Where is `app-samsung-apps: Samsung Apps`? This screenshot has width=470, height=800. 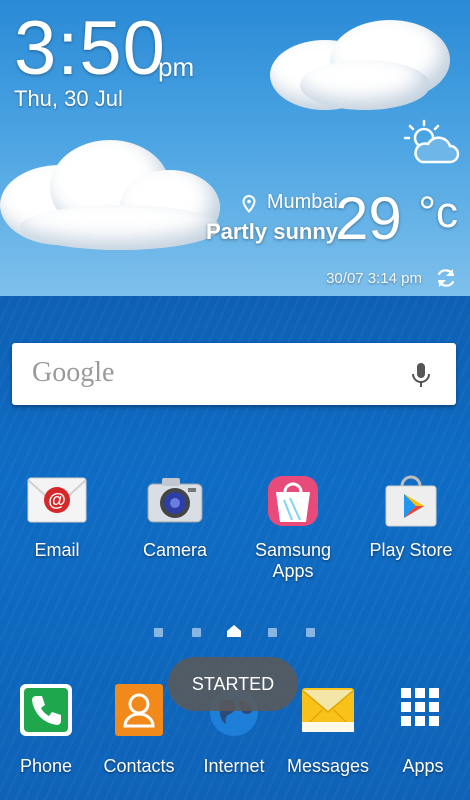 app-samsung-apps: Samsung Apps is located at coordinates (293, 526).